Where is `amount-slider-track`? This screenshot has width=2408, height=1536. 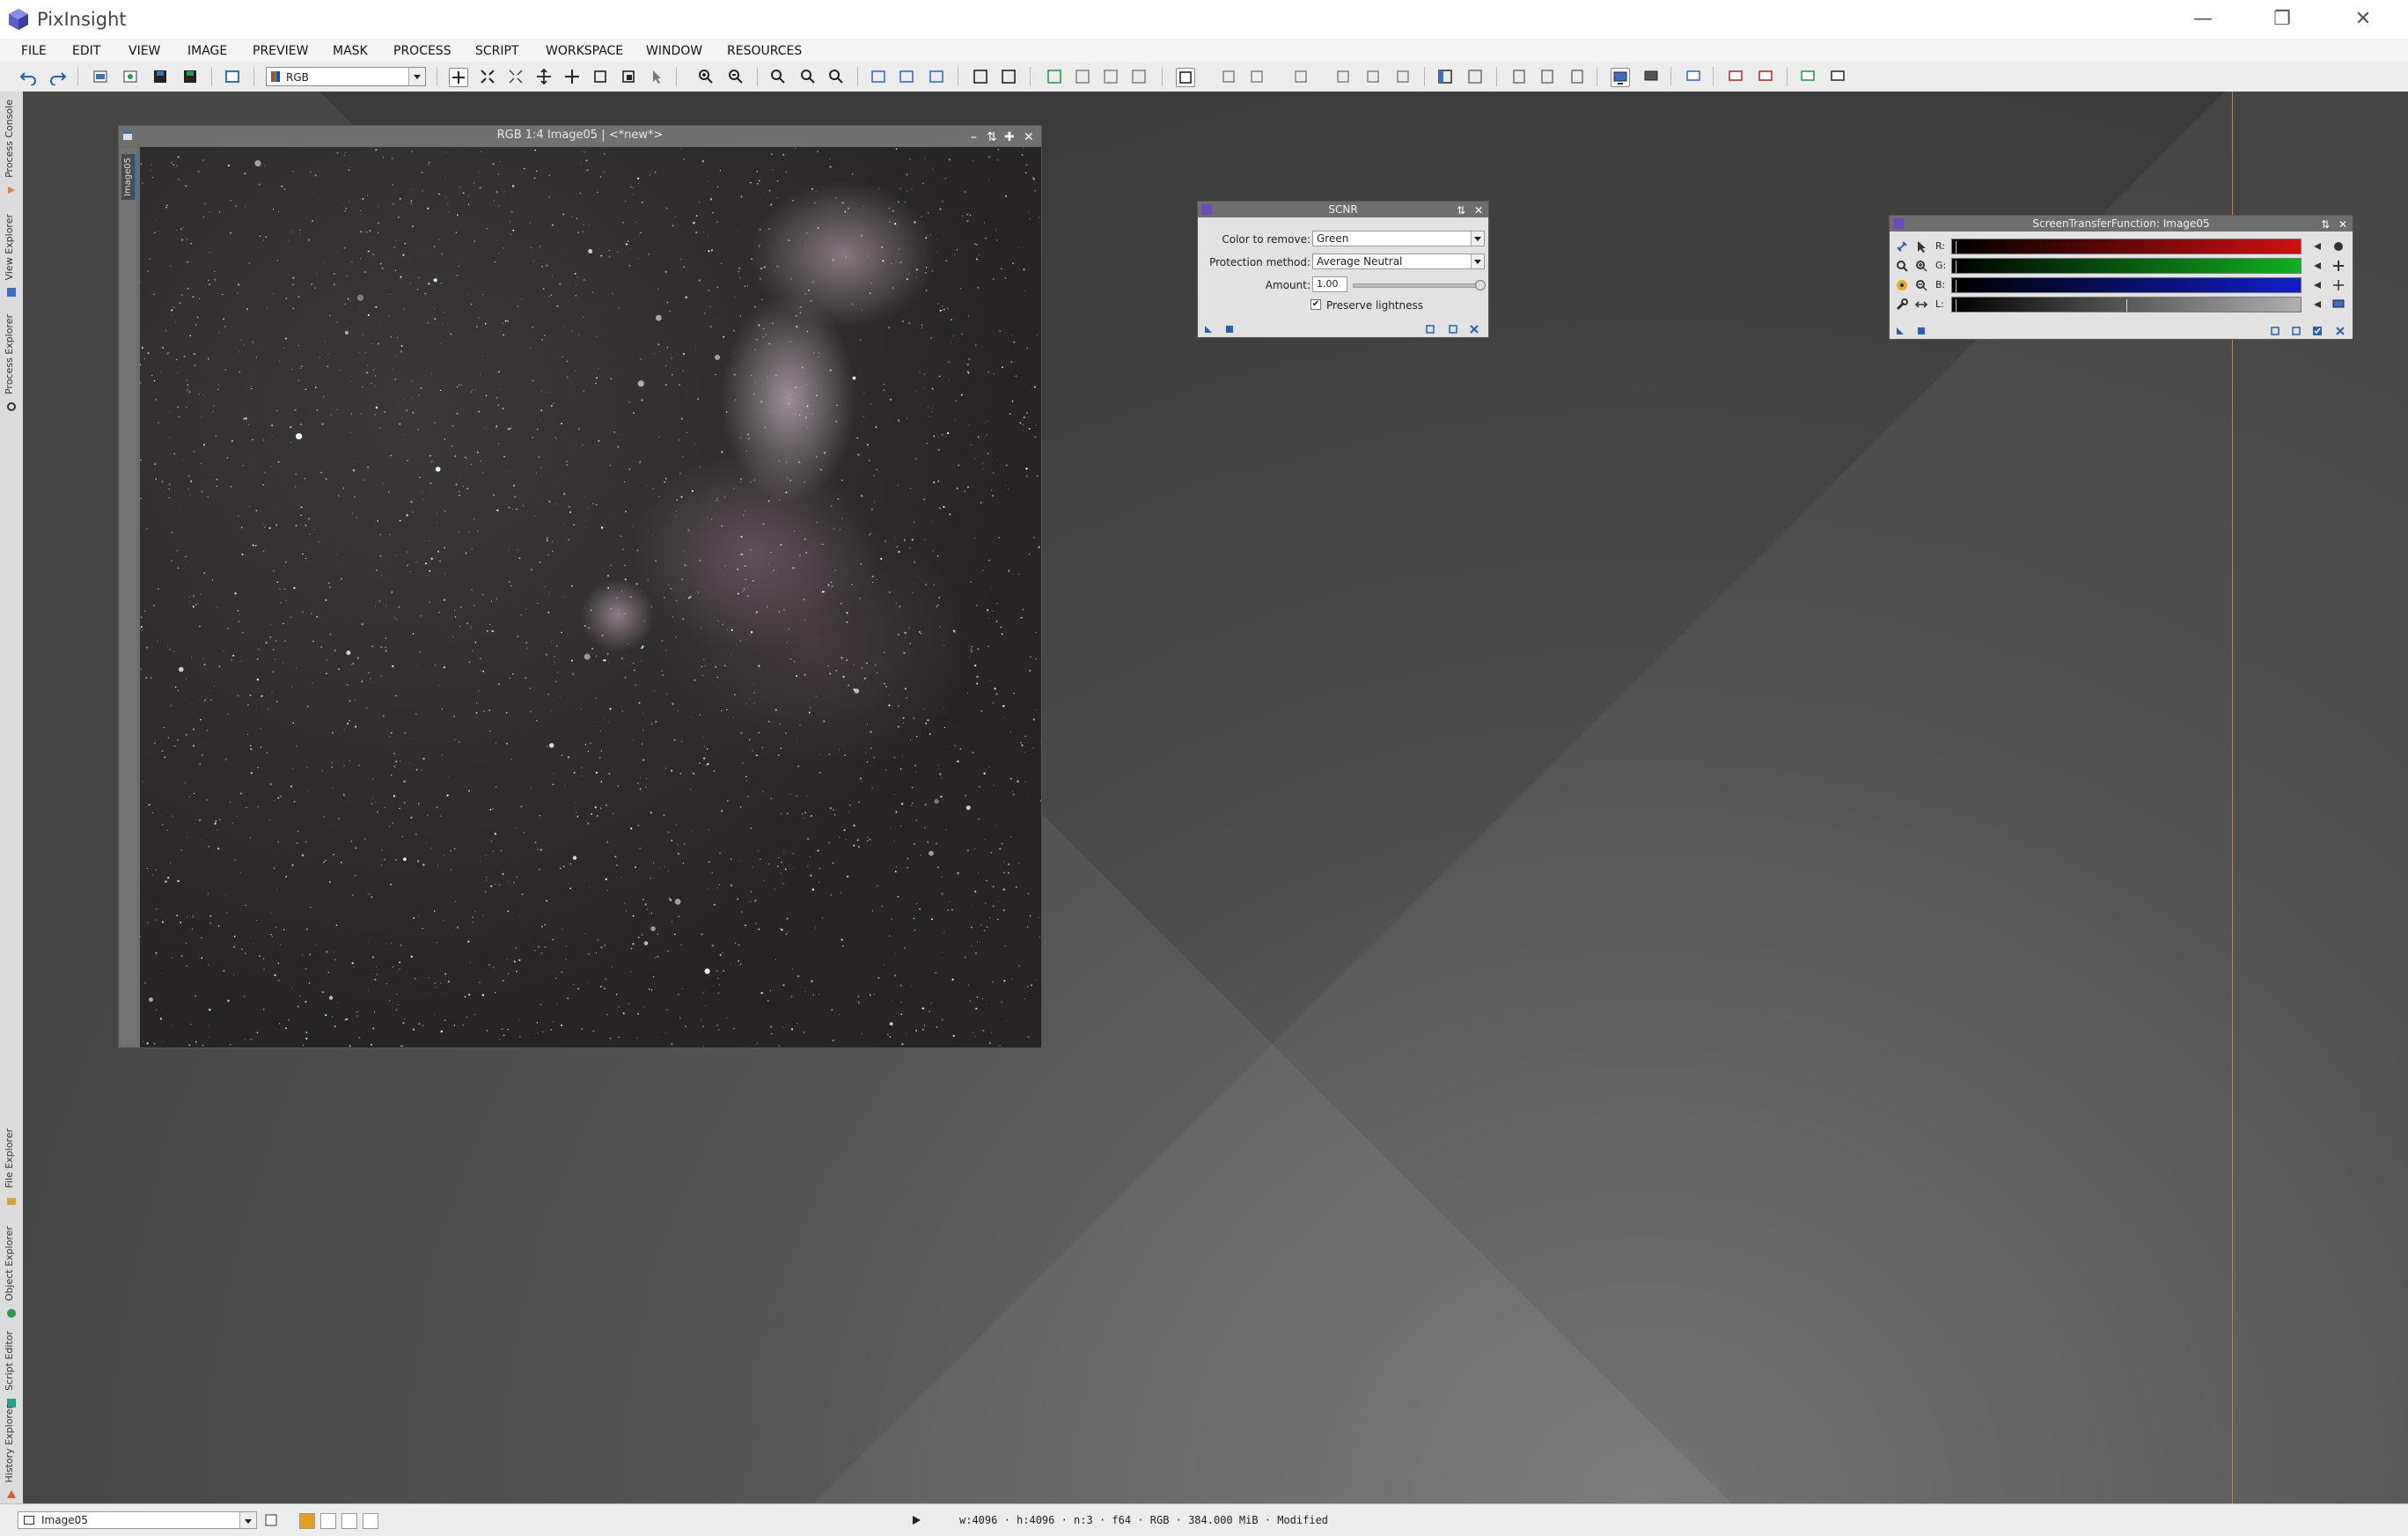 amount-slider-track is located at coordinates (1419, 285).